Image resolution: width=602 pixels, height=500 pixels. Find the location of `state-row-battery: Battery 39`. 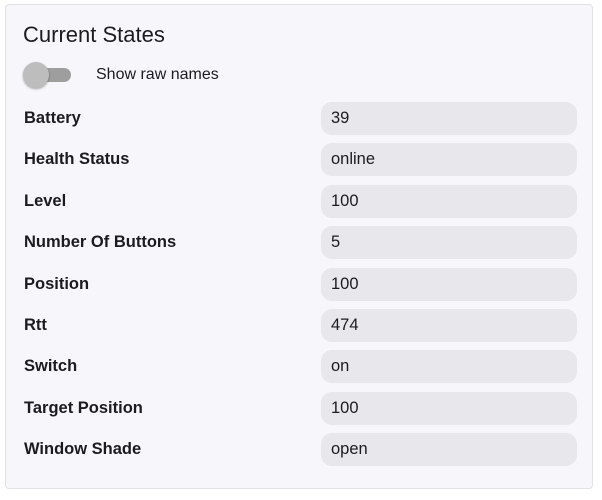

state-row-battery: Battery 39 is located at coordinates (302, 122).